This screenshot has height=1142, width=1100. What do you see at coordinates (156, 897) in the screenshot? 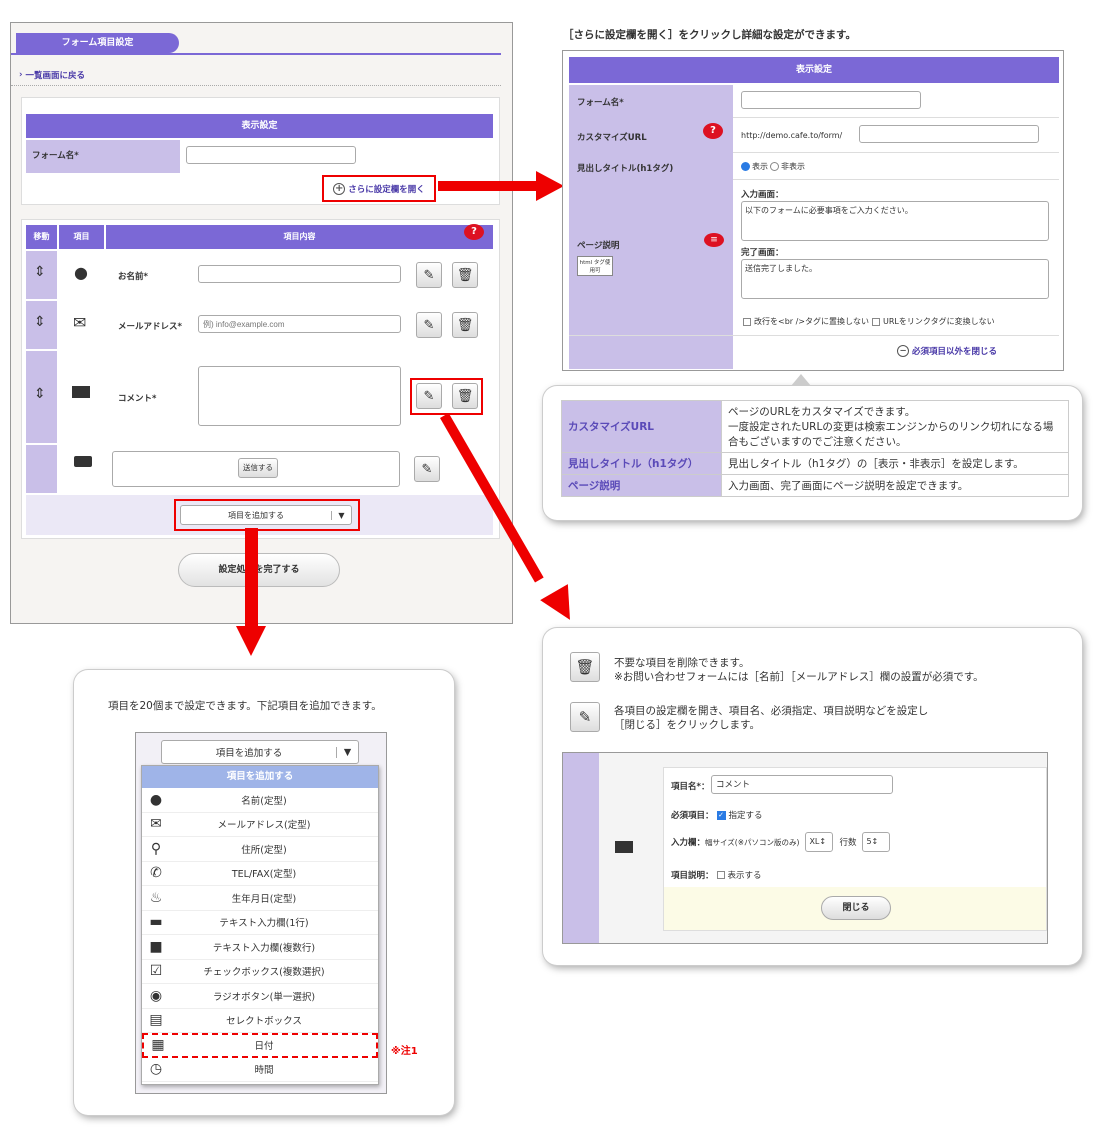
I see `cake-icon: ♨` at bounding box center [156, 897].